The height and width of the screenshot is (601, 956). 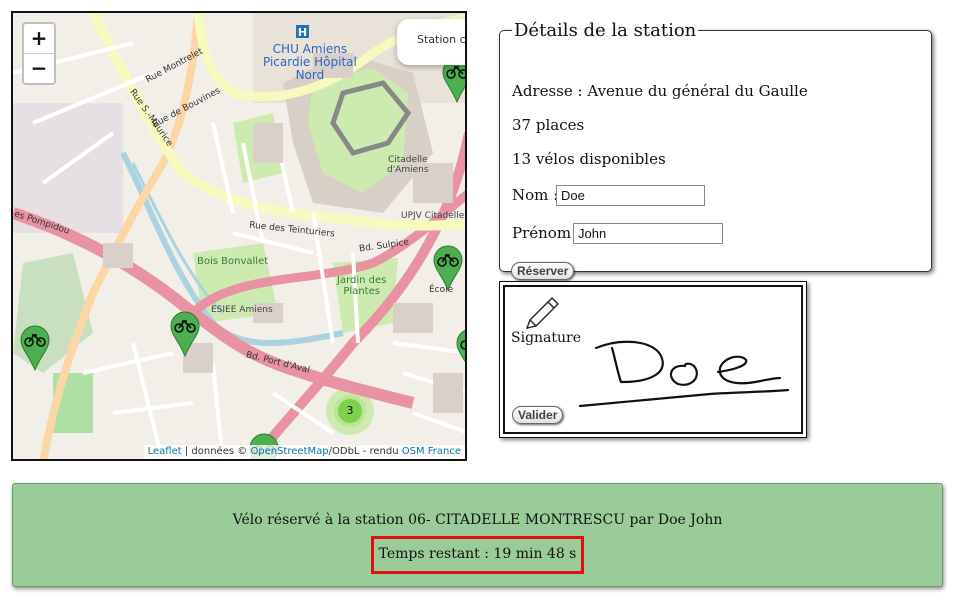 What do you see at coordinates (648, 233) in the screenshot?
I see `firstname-input: John` at bounding box center [648, 233].